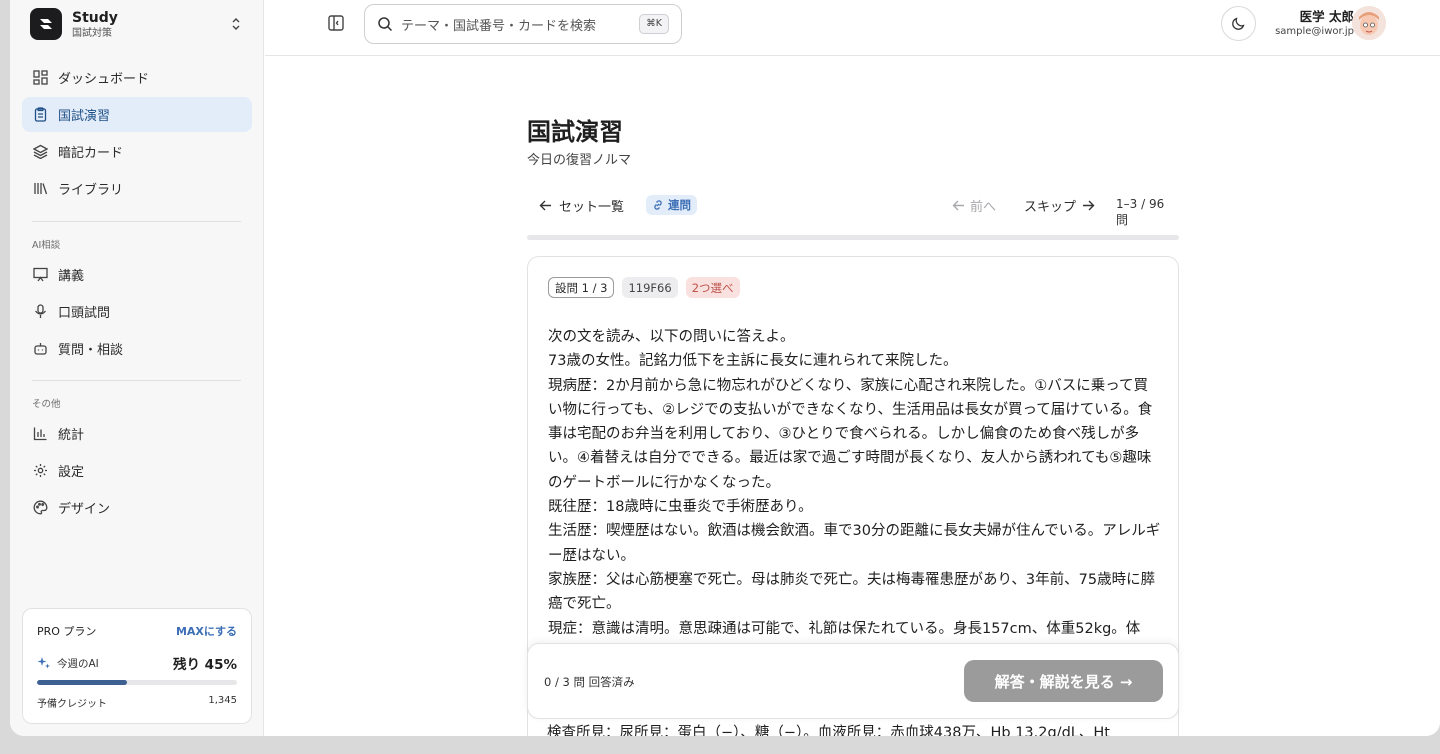 Image resolution: width=1440 pixels, height=754 pixels. I want to click on credit-label: 予備クレジット, so click(72, 704).